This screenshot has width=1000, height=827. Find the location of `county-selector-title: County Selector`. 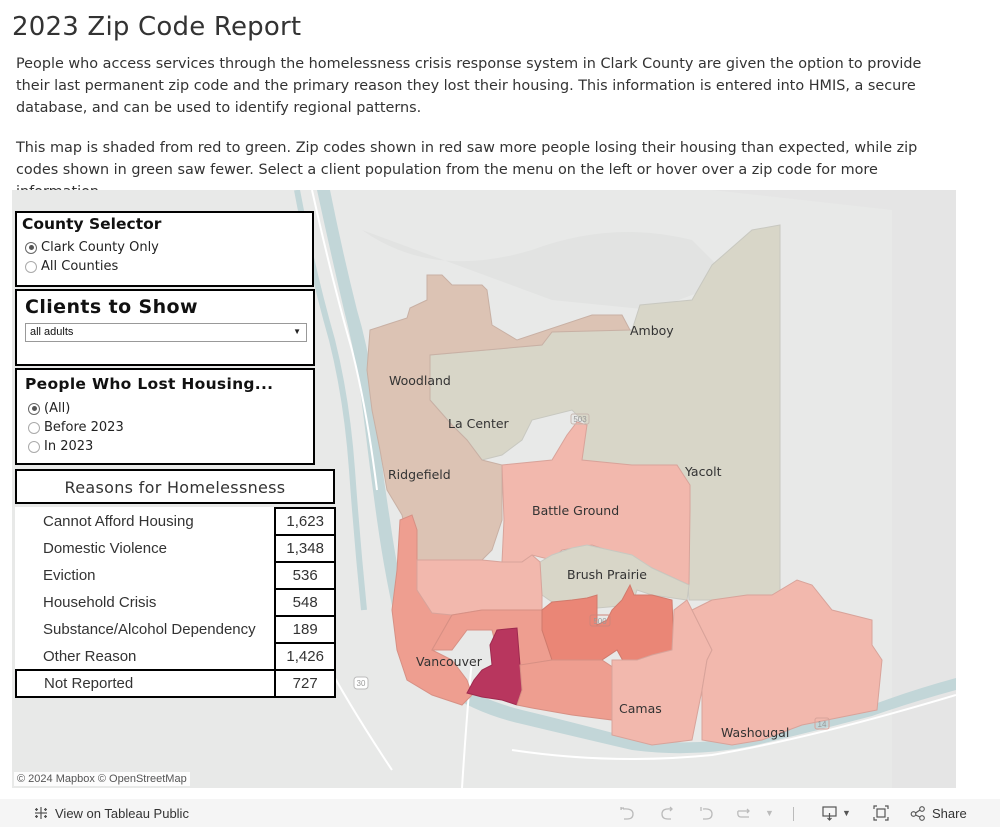

county-selector-title: County Selector is located at coordinates (92, 224).